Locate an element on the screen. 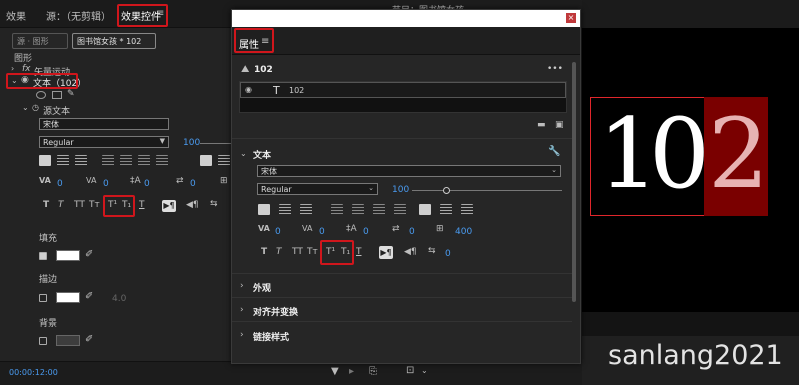  tab-effect-controls: 效果控件 is located at coordinates (141, 15).